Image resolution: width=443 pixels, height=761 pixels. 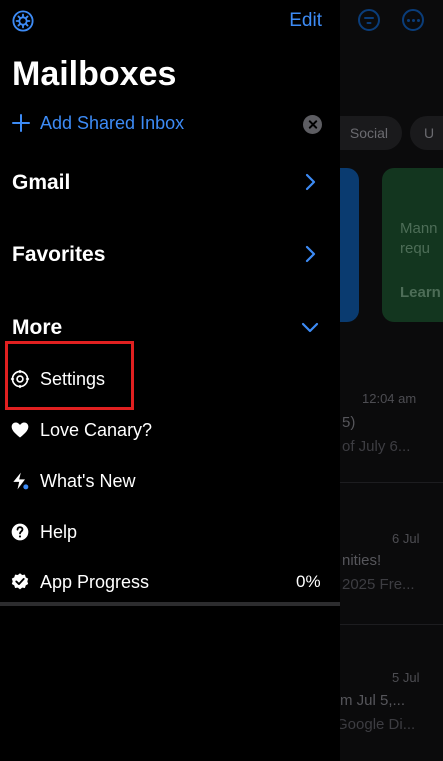 What do you see at coordinates (308, 581) in the screenshot?
I see `app-progress-value: 0%` at bounding box center [308, 581].